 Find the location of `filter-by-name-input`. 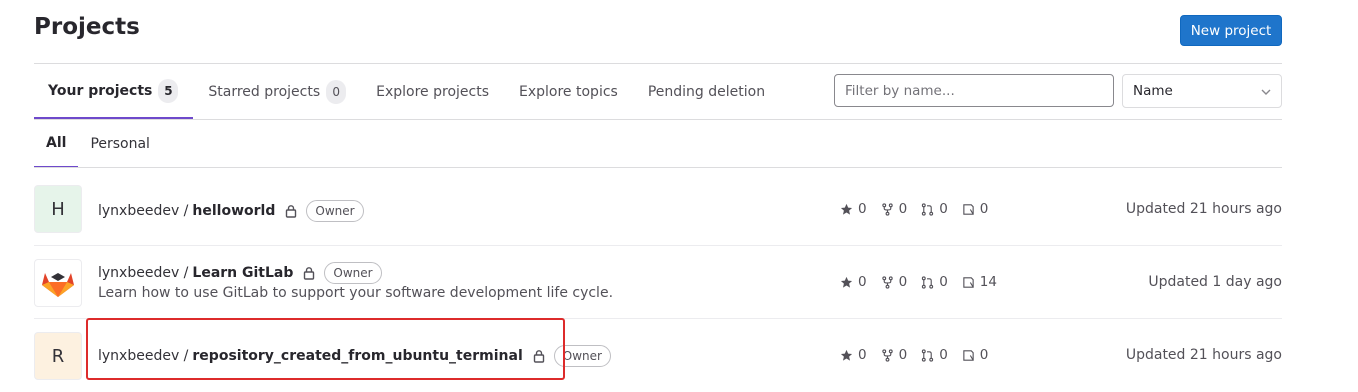

filter-by-name-input is located at coordinates (974, 90).